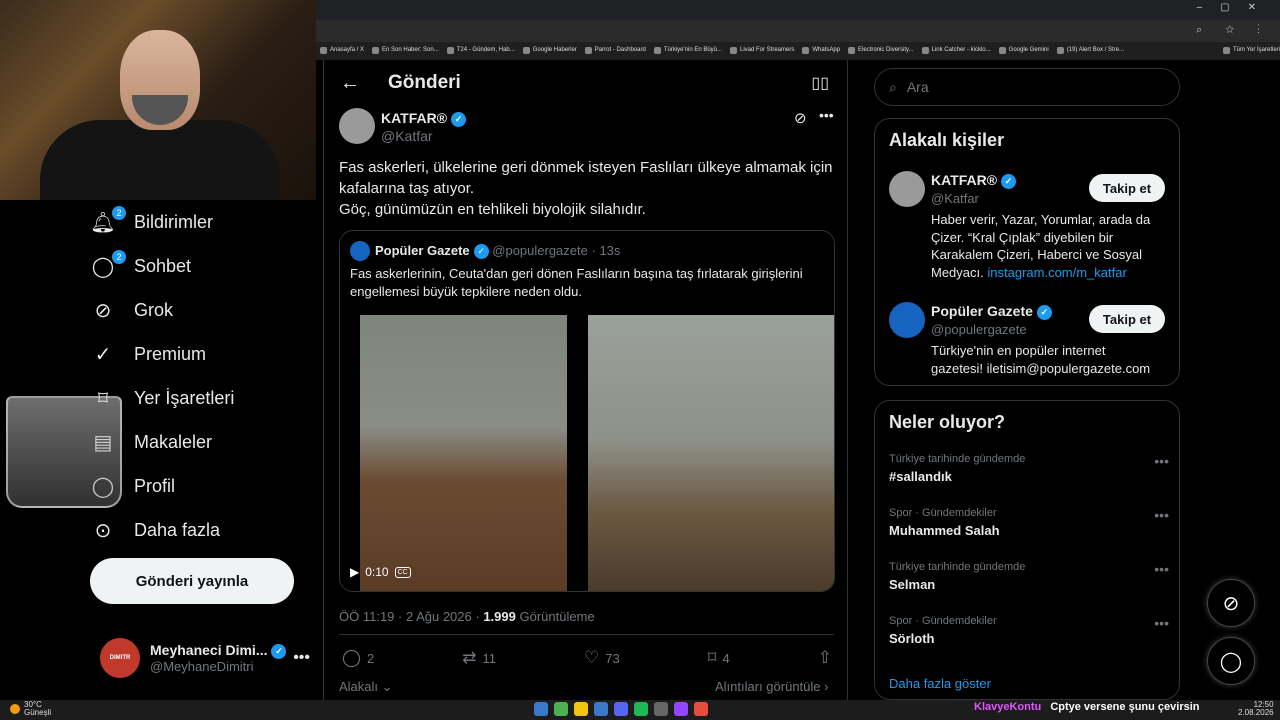 The width and height of the screenshot is (1280, 720). What do you see at coordinates (821, 50) in the screenshot?
I see `bookmark-item: WhatsApp` at bounding box center [821, 50].